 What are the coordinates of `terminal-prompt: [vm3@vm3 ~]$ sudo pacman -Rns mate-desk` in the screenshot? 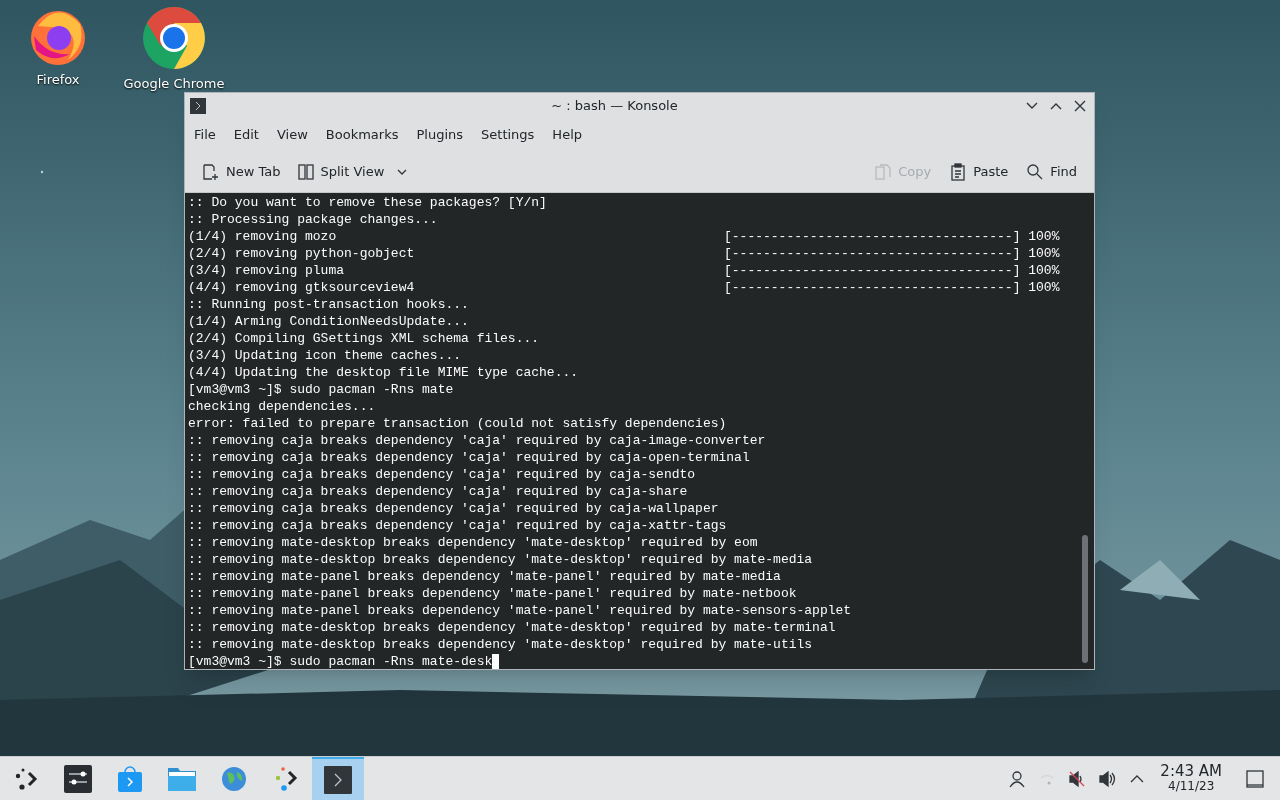 It's located at (340, 661).